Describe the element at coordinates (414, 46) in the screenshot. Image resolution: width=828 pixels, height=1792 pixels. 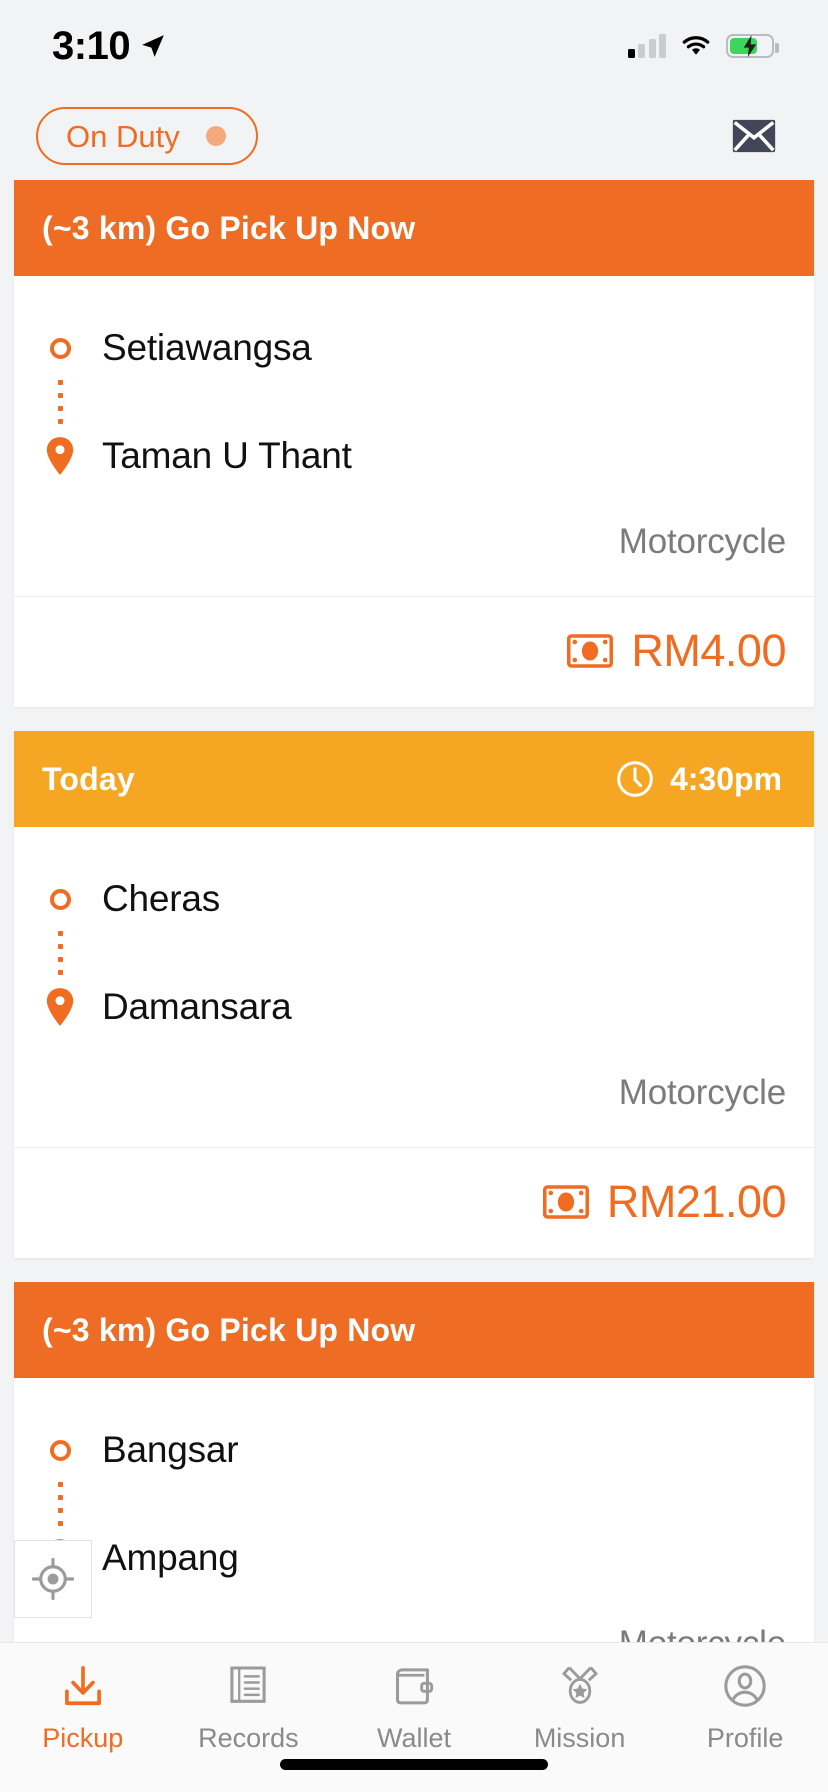
I see `status-bar: 3:10` at that location.